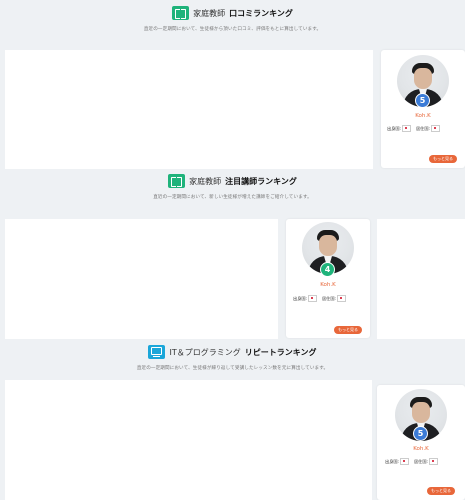  I want to click on section-title: IT＆プログラミング リピートランキング, so click(232, 352).